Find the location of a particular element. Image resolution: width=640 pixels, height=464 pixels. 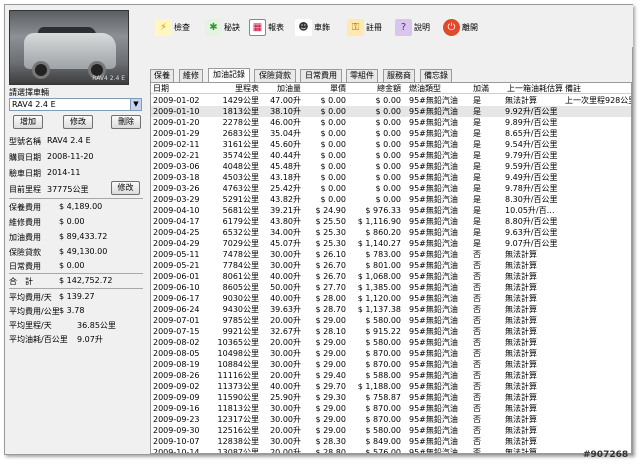

tab-repair: 維修 is located at coordinates (191, 75).